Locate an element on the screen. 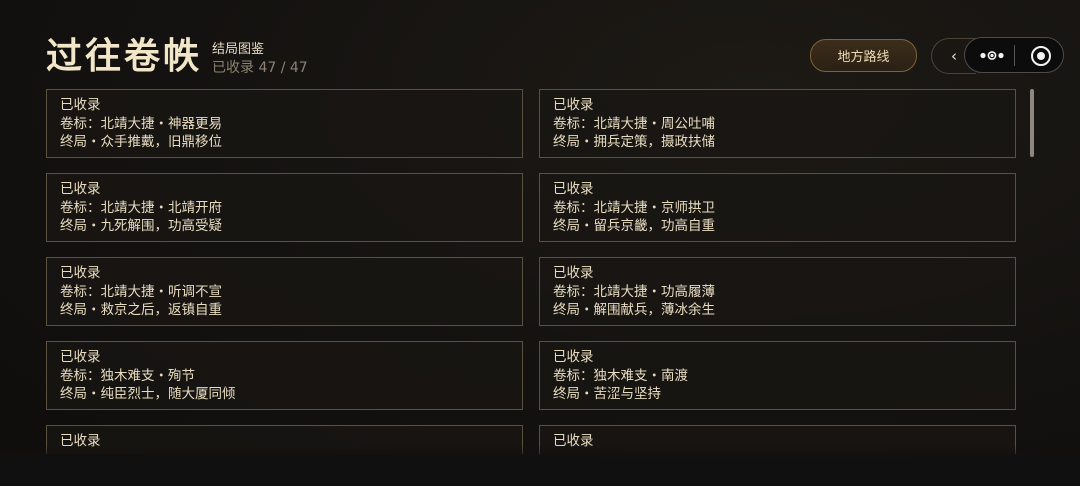 The height and width of the screenshot is (486, 1080). card-tag: 卷标：独木难支・南渡 is located at coordinates (620, 375).